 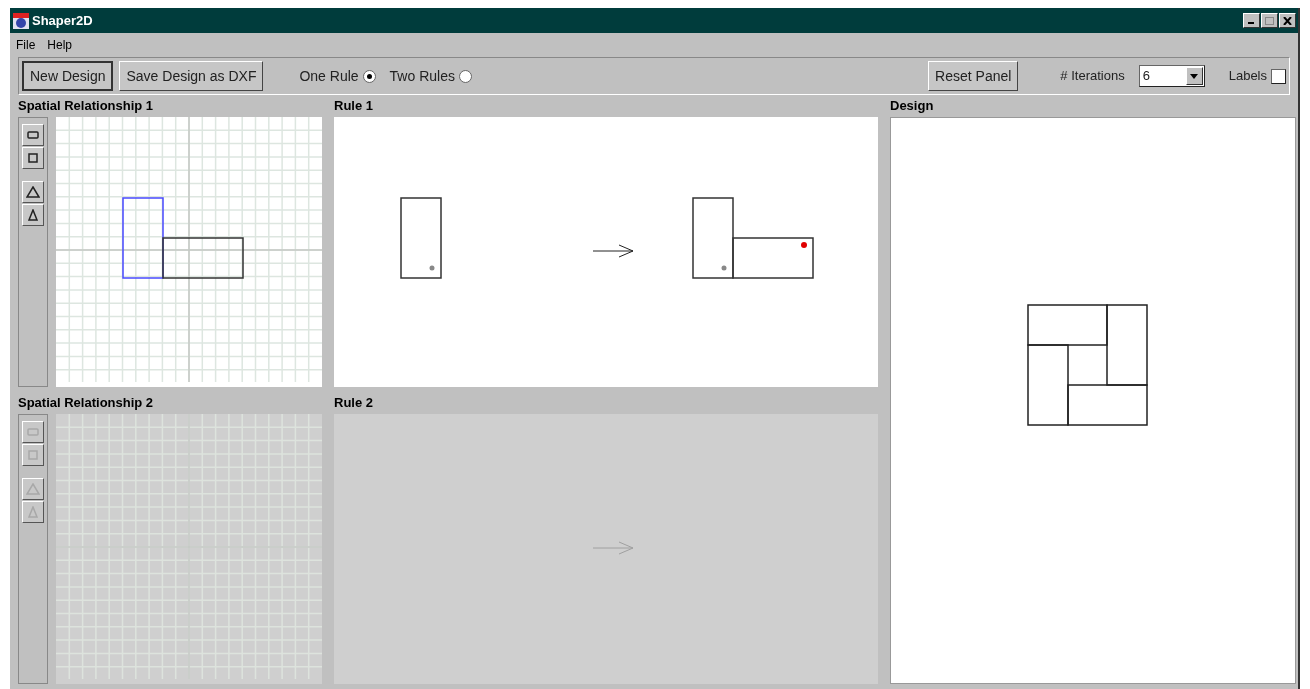 I want to click on radio-option: Two Rules, so click(x=430, y=76).